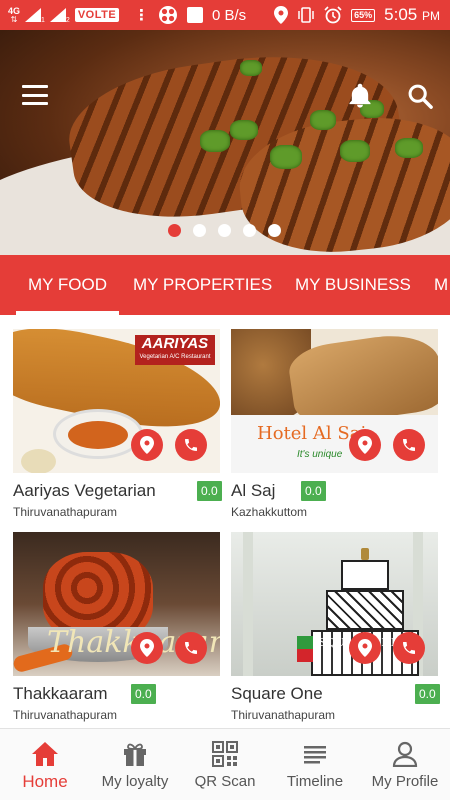  I want to click on listing-name: Aariyas Vegetarian, so click(84, 490).